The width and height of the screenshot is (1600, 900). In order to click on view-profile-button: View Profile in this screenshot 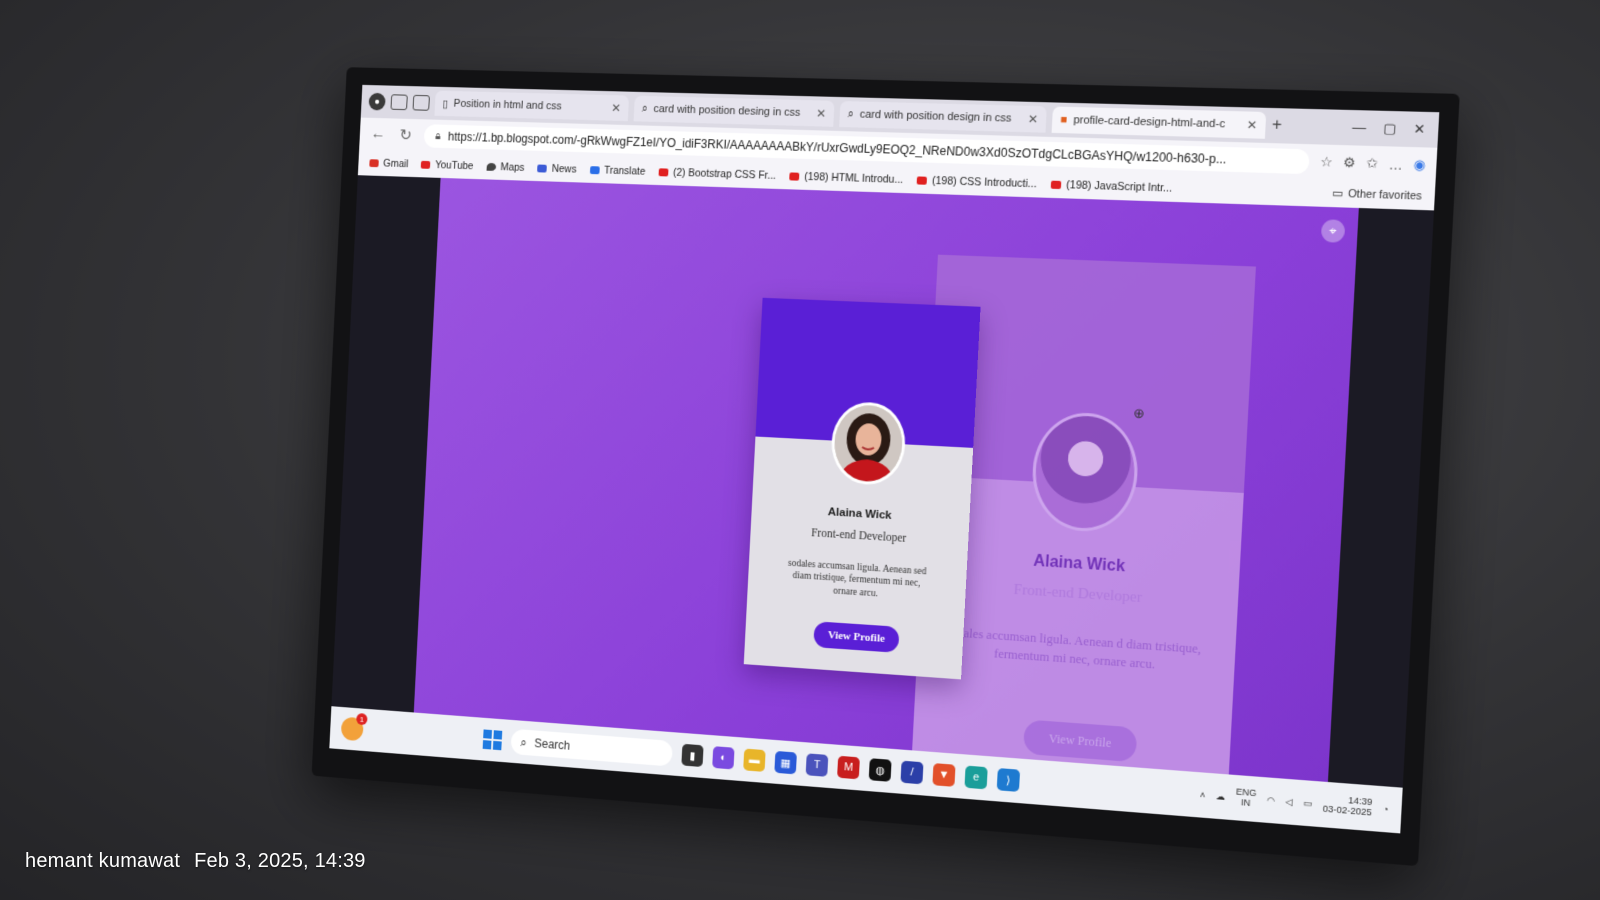, I will do `click(856, 637)`.